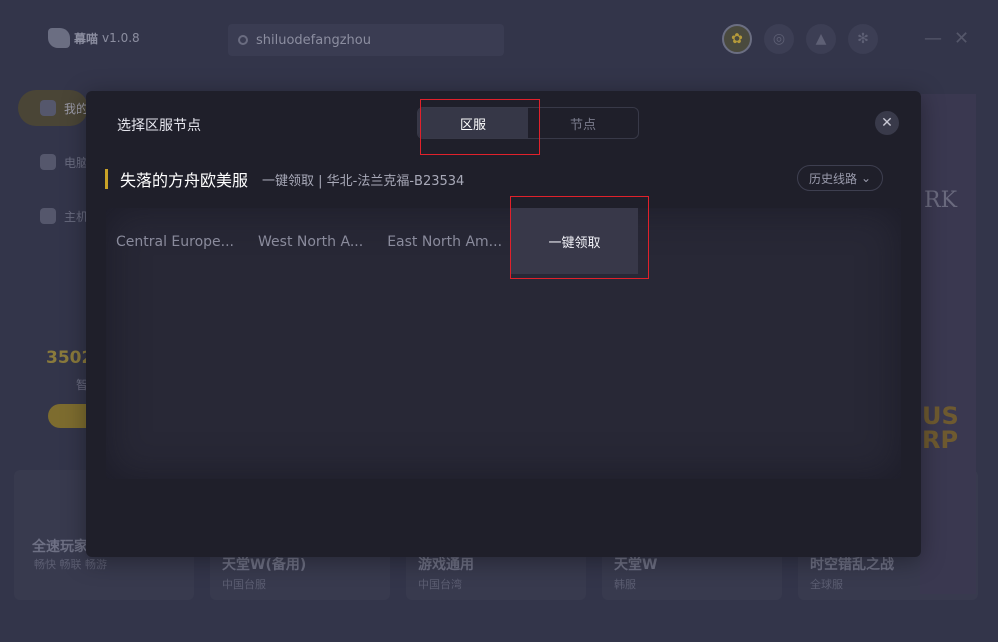 The image size is (998, 642). Describe the element at coordinates (779, 39) in the screenshot. I see `headset-icon: ◎` at that location.